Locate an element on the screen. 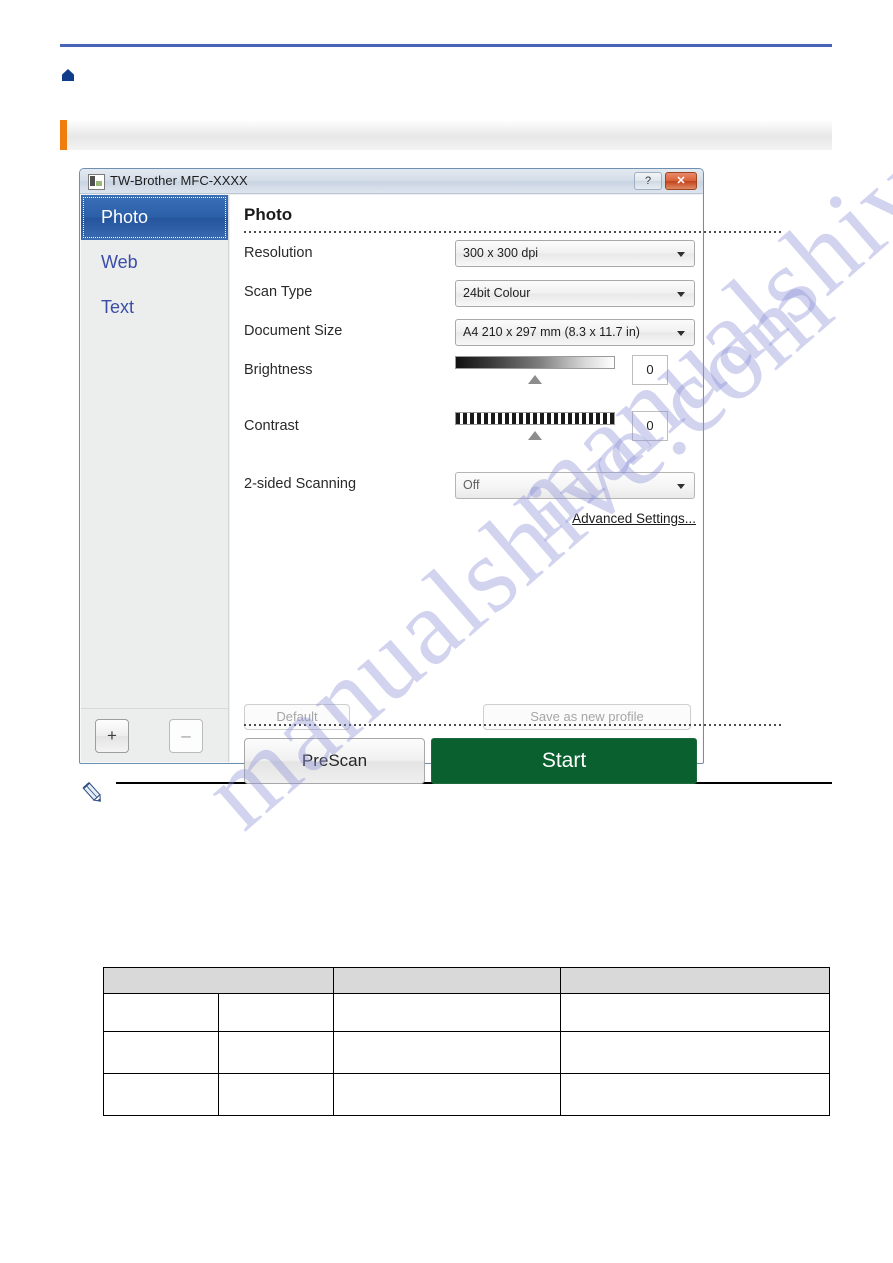 This screenshot has width=893, height=1263. close-button: ✕ is located at coordinates (681, 181).